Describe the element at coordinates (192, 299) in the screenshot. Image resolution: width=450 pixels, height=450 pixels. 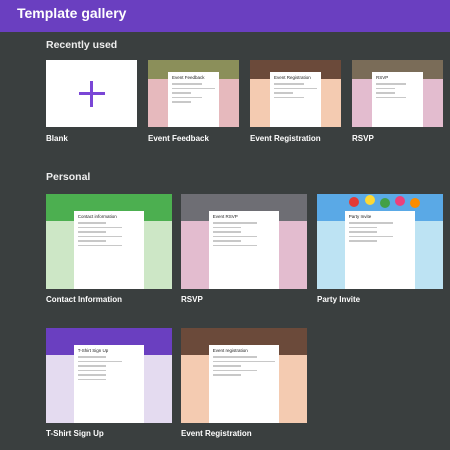
I see `template-label-rsvp-personal: RSVP` at that location.